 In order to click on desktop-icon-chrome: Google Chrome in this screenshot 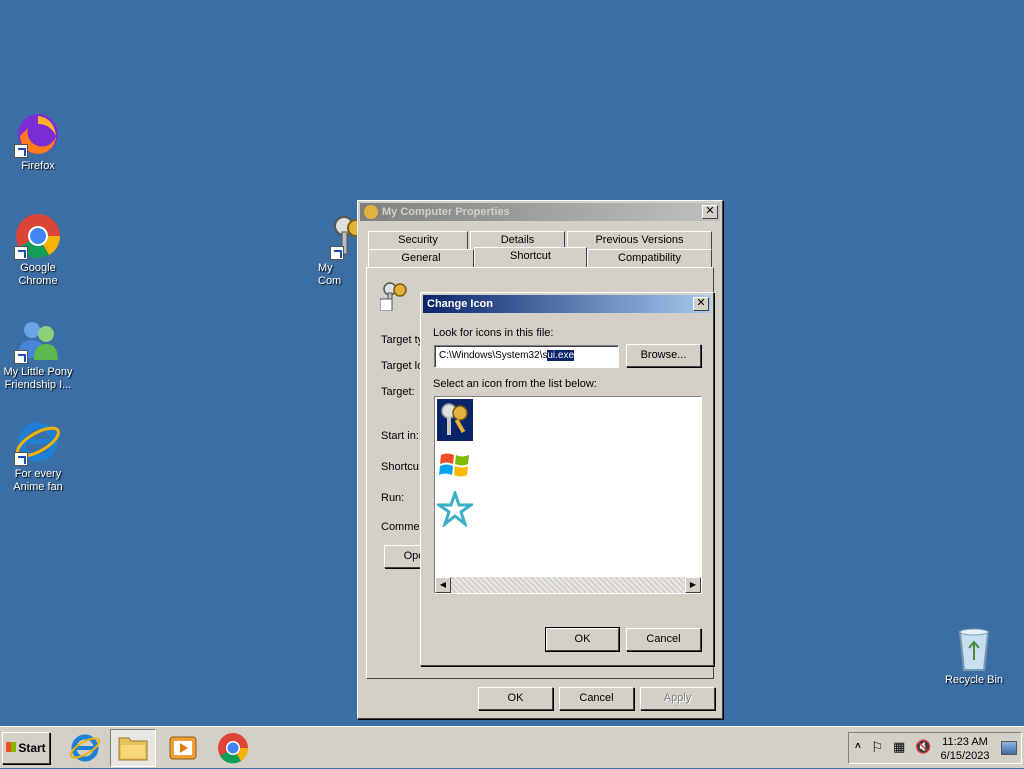, I will do `click(38, 250)`.